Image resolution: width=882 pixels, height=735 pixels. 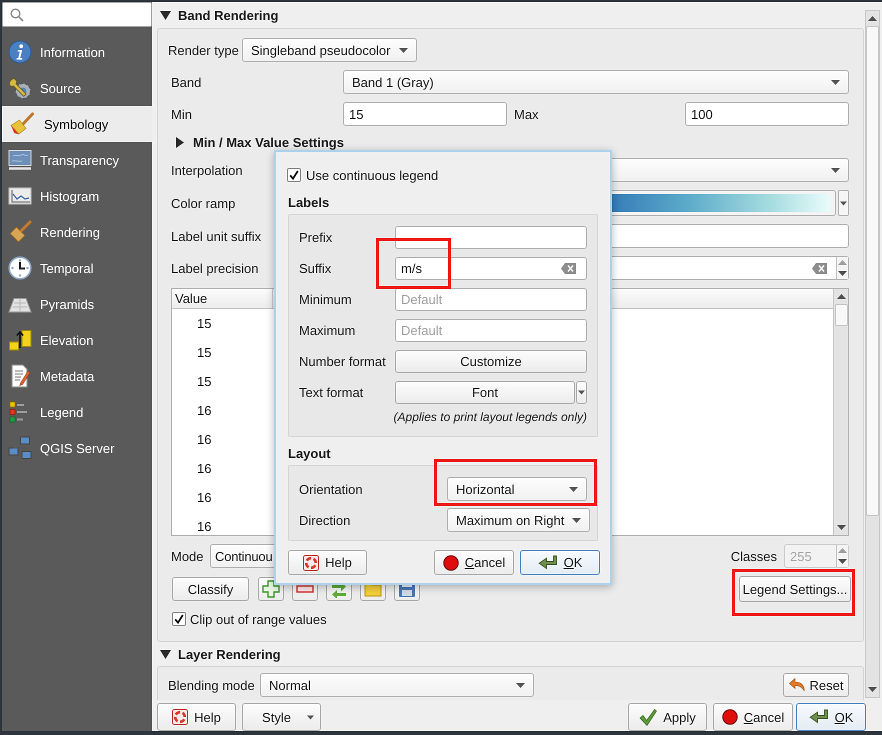 What do you see at coordinates (186, 82) in the screenshot?
I see `field-label: Band` at bounding box center [186, 82].